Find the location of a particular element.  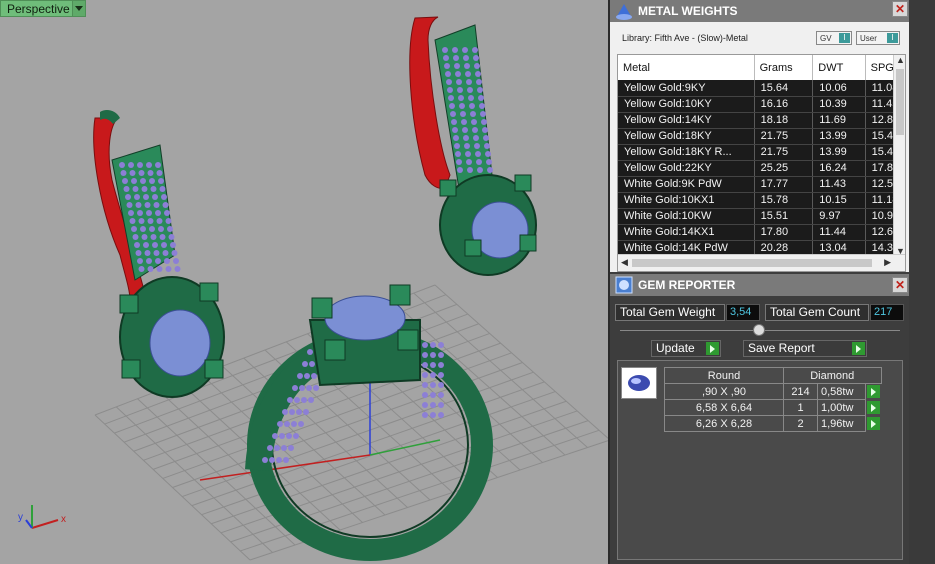

gem-row: 6,58 X 6,64 1 1,00tw is located at coordinates (773, 407).